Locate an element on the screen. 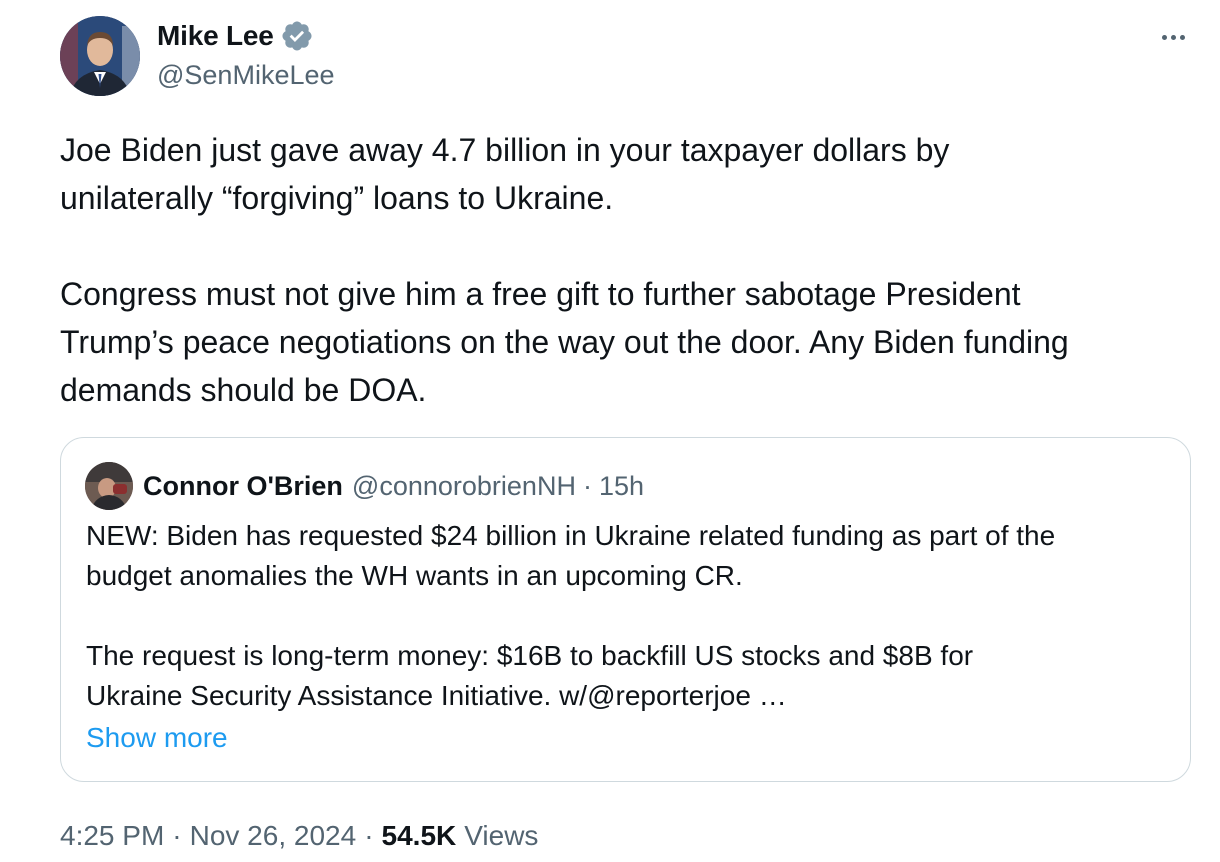 The image size is (1220, 862). quoted-timestamp: 15h is located at coordinates (621, 486).